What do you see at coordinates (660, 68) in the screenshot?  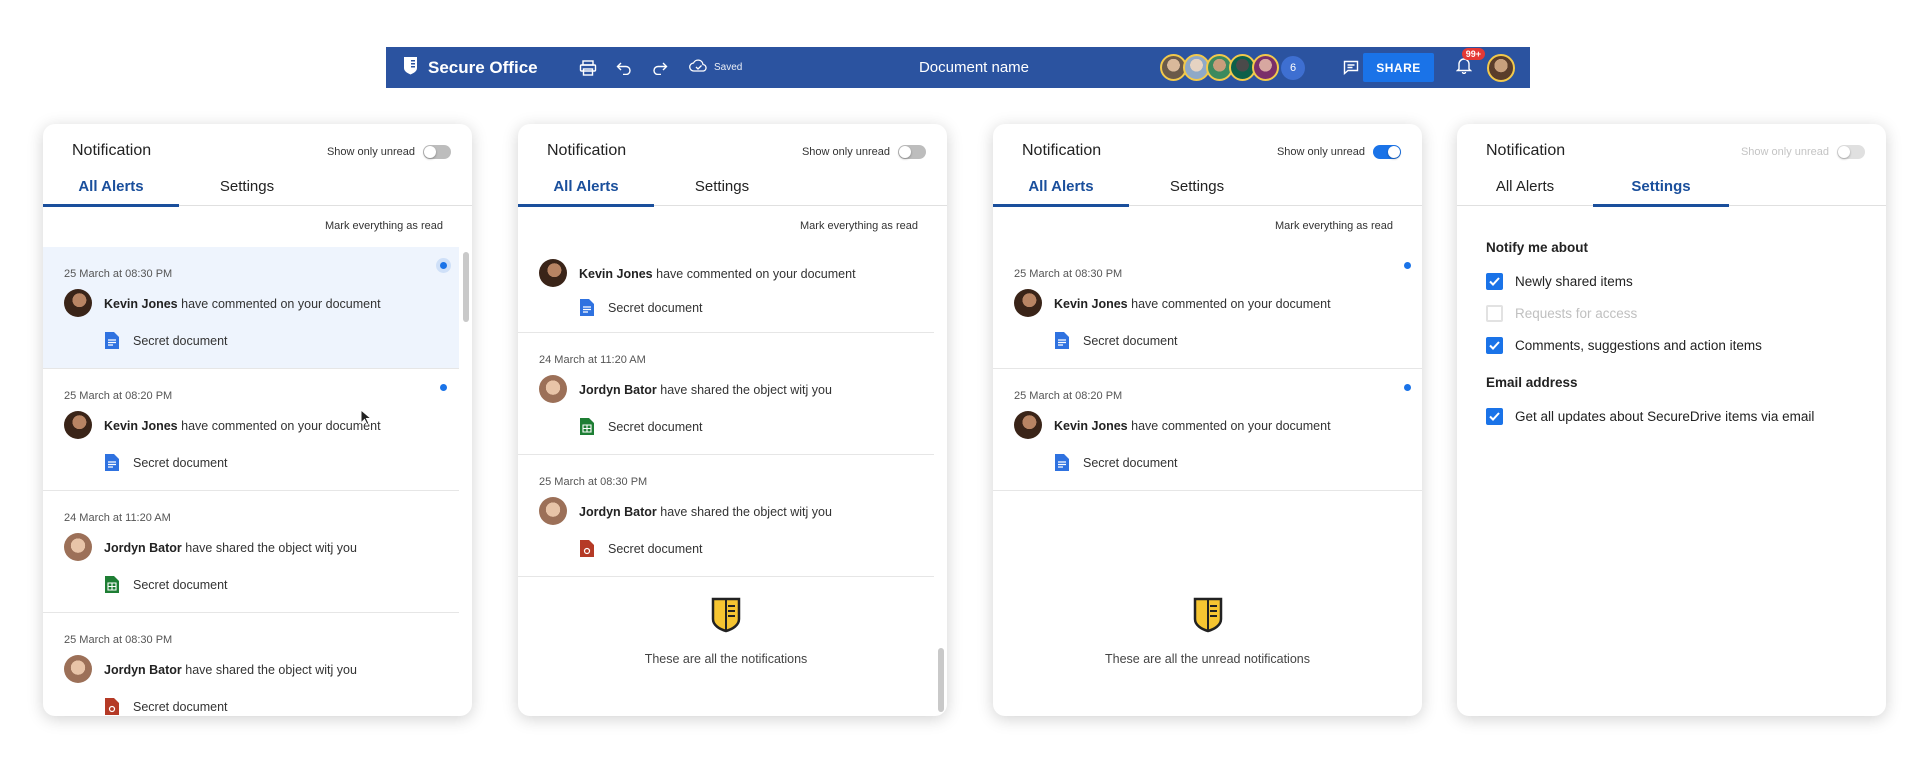 I see `redo-icon` at bounding box center [660, 68].